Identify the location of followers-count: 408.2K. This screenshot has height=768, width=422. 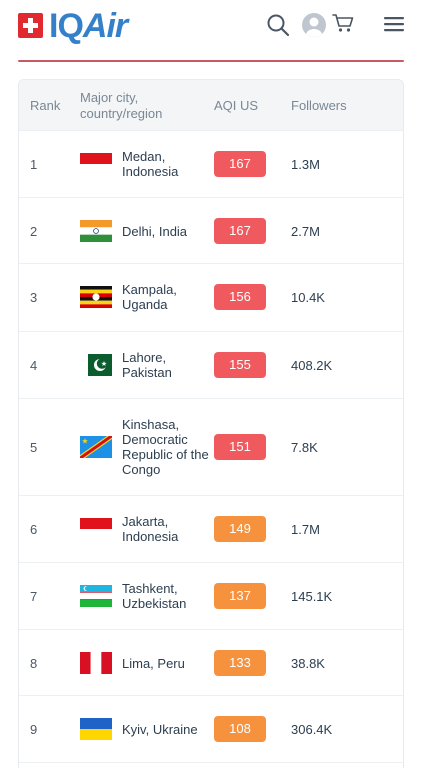
(312, 365).